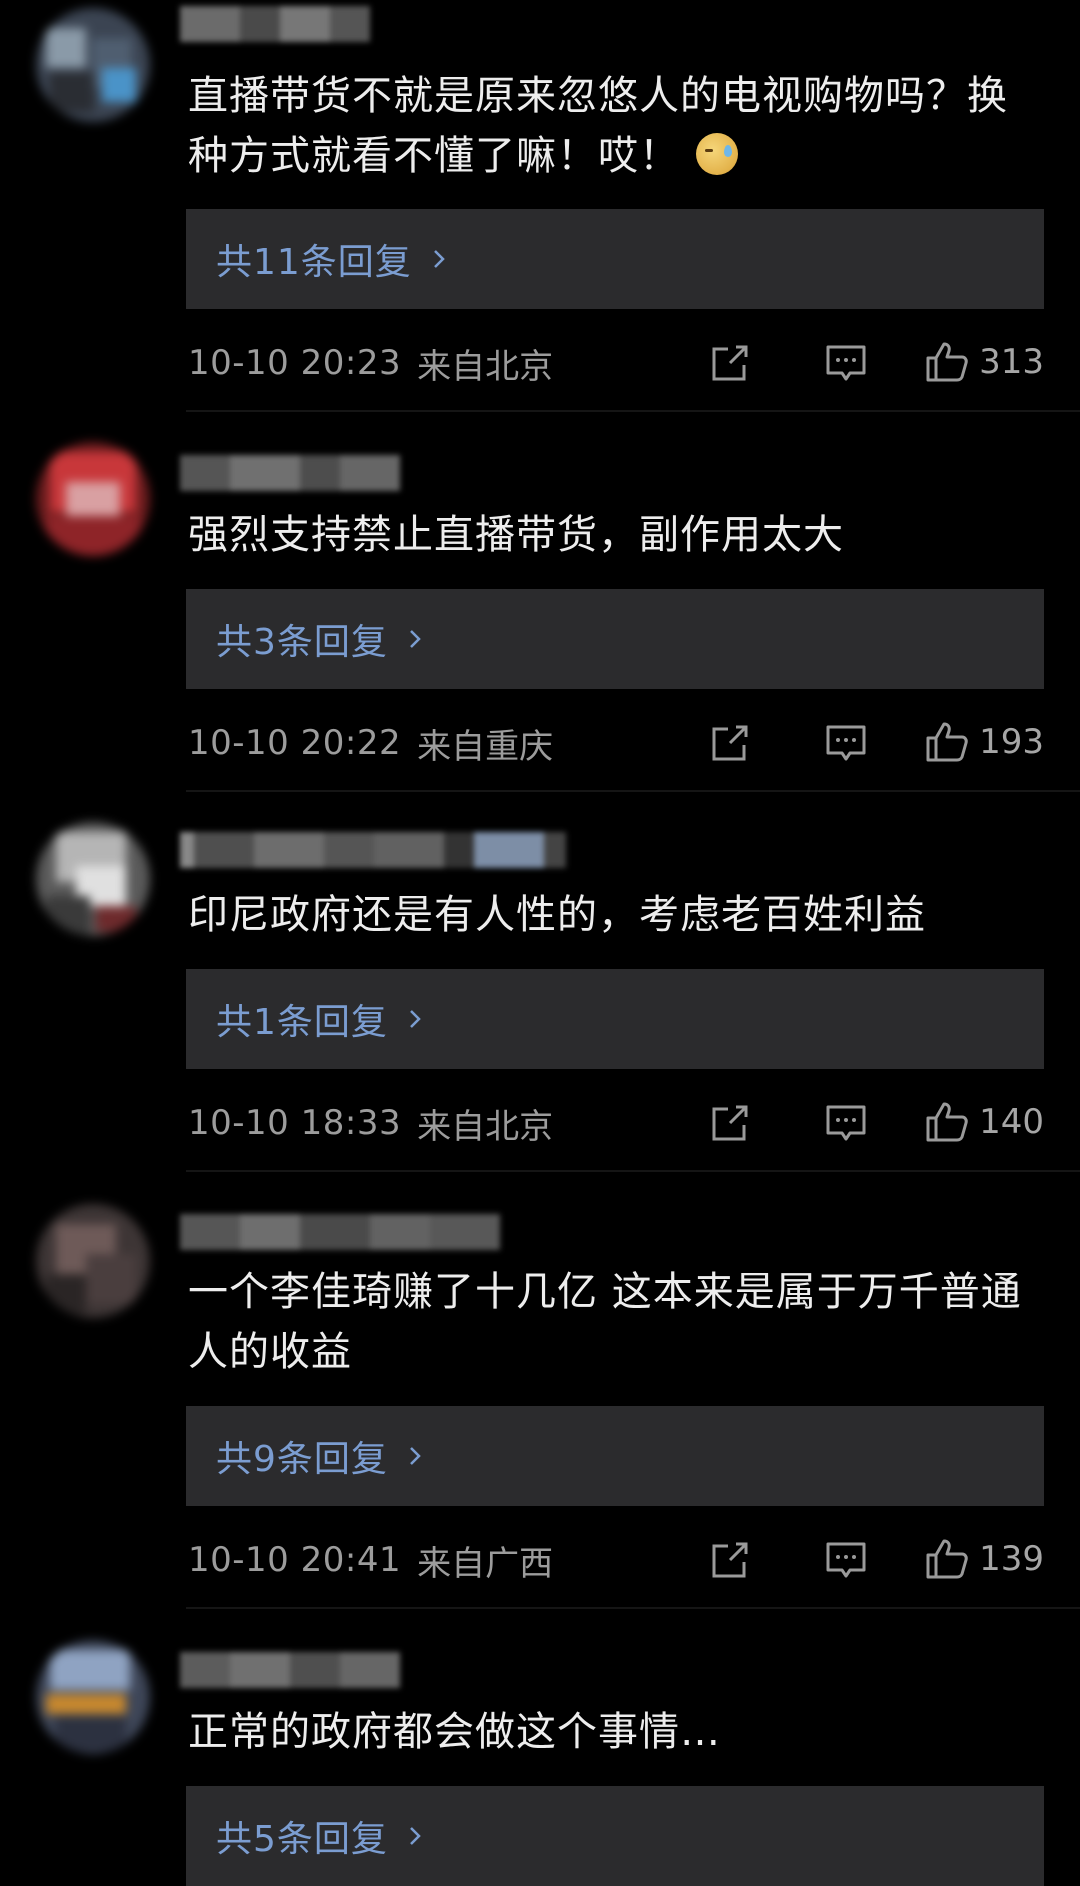 This screenshot has height=1886, width=1080. I want to click on comment-text-content: 强烈支持禁止直播带货，副作用太大, so click(516, 535).